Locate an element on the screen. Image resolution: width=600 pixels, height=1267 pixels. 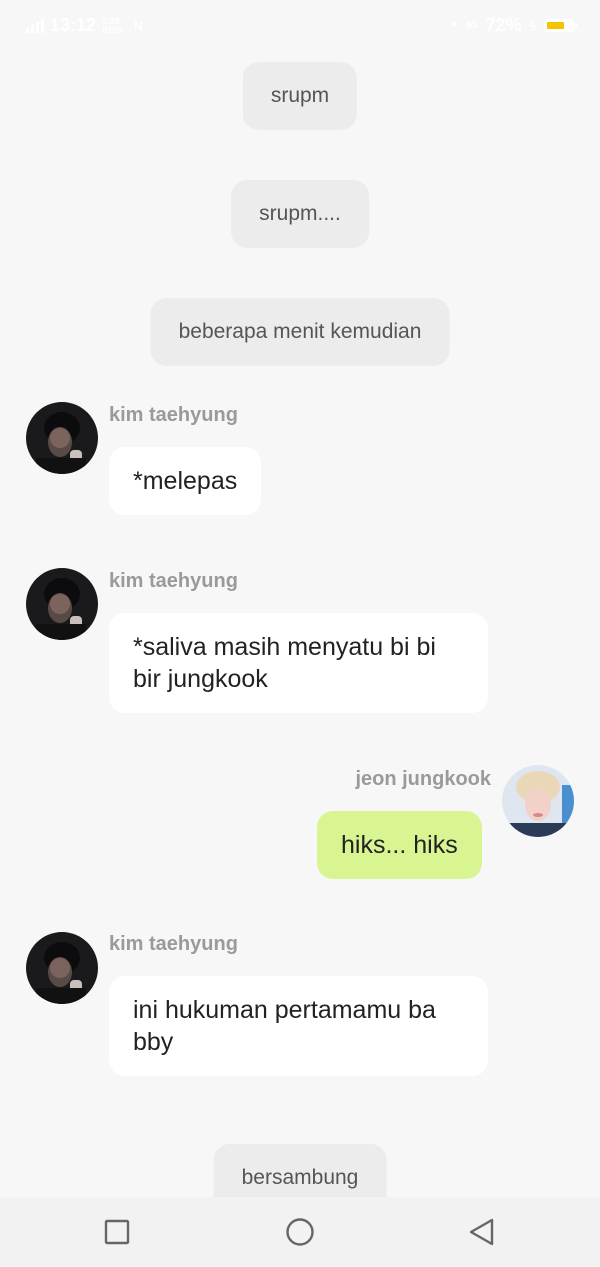
battery-icon is located at coordinates (560, 25).